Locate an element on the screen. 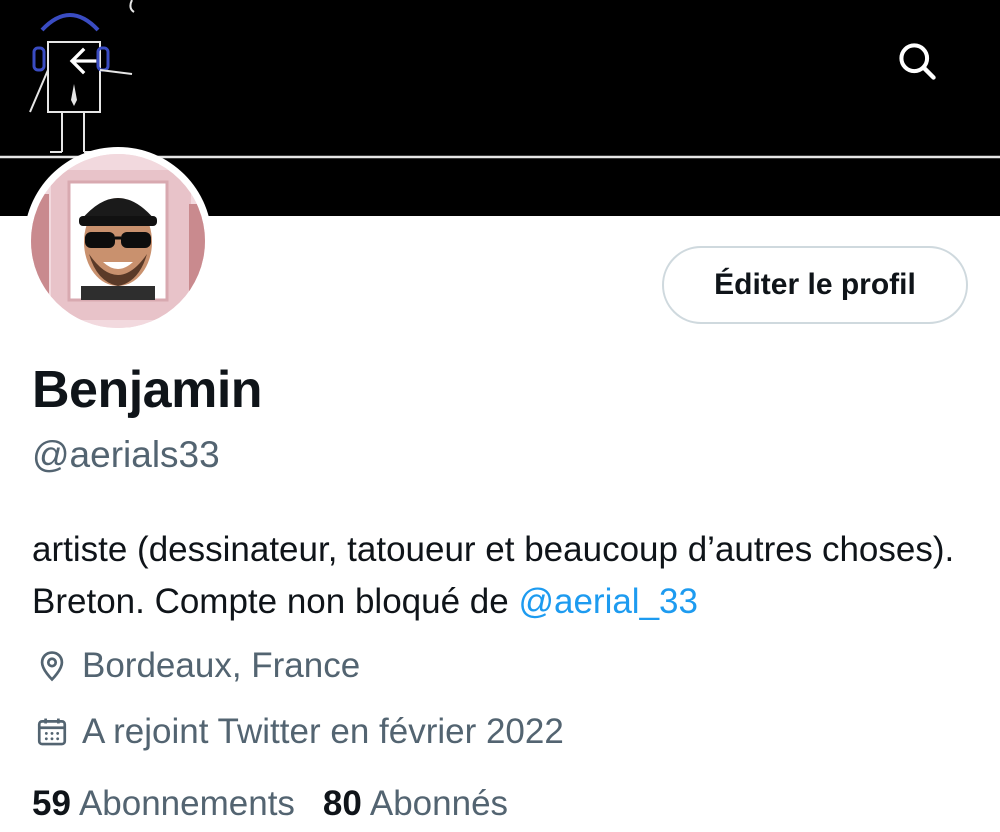  display-name: Benjamin is located at coordinates (147, 390).